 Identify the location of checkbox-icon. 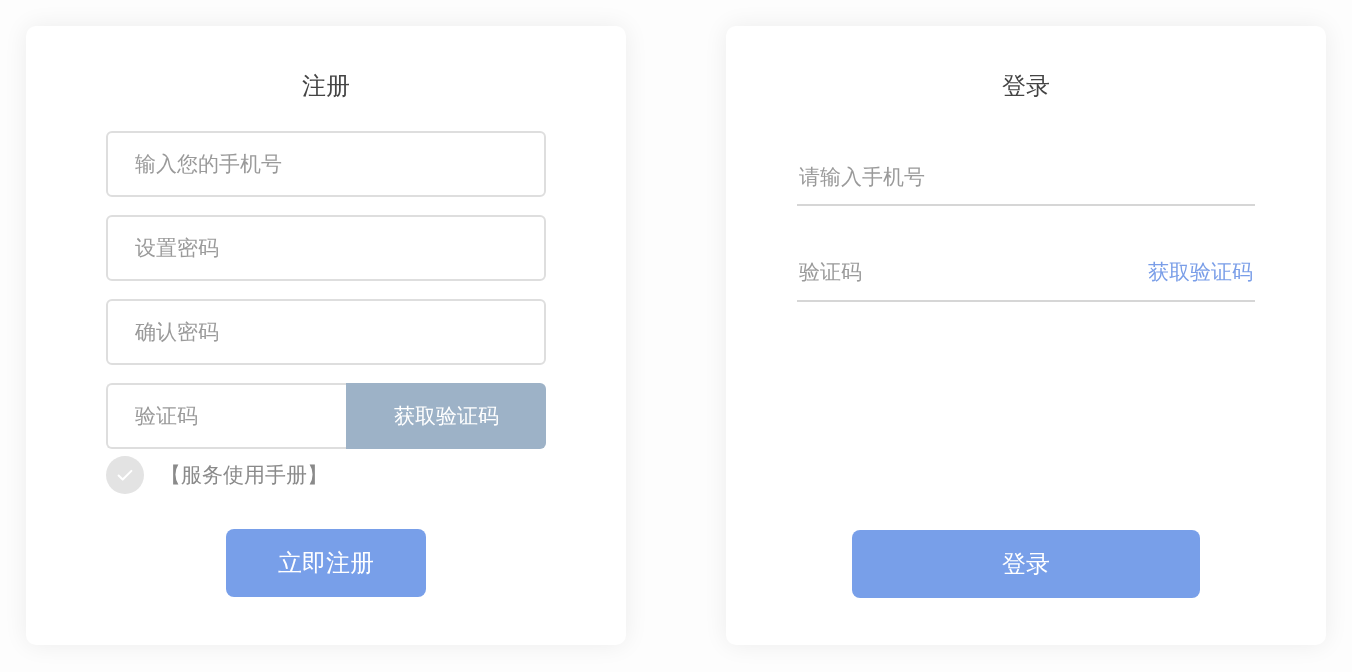
(125, 475).